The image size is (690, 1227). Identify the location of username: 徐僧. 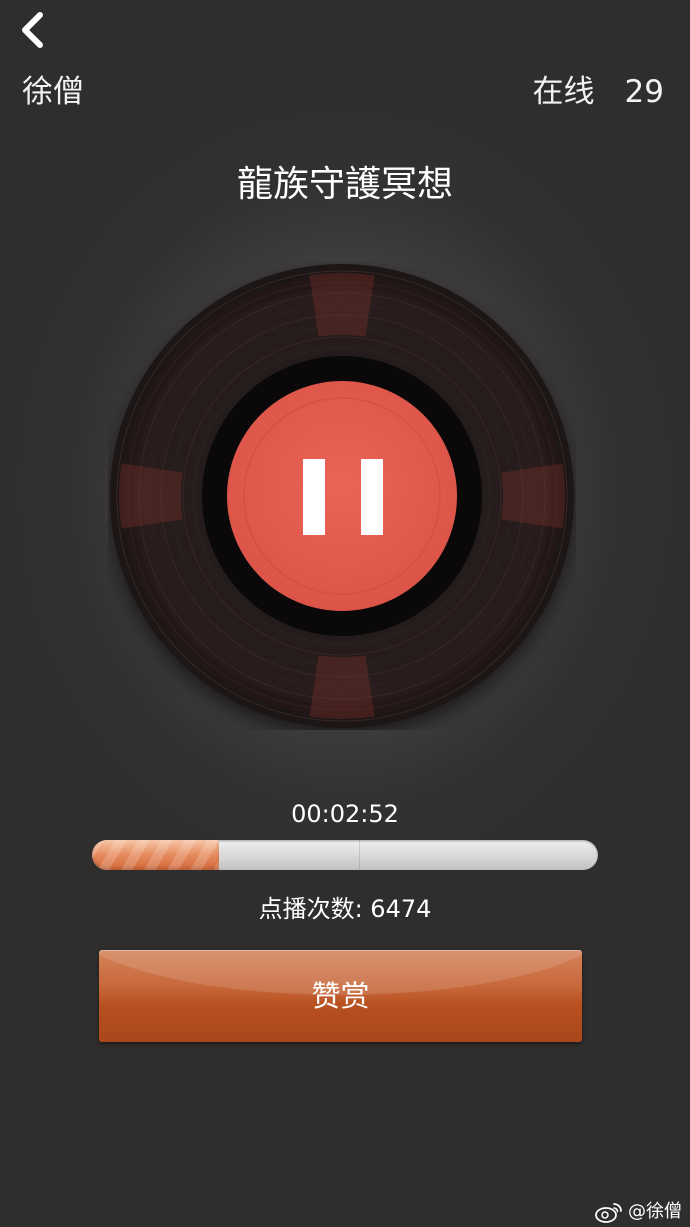
(53, 92).